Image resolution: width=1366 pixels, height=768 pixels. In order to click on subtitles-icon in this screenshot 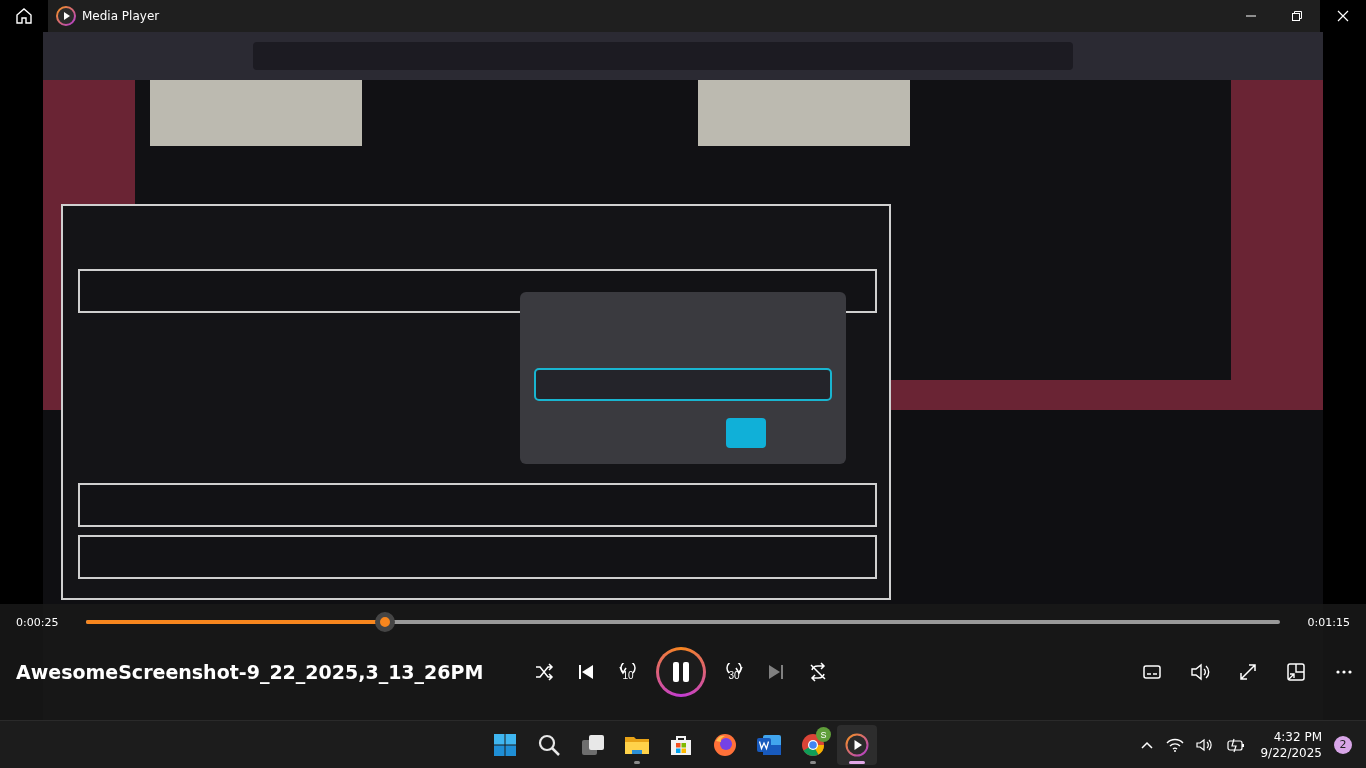, I will do `click(1152, 672)`.